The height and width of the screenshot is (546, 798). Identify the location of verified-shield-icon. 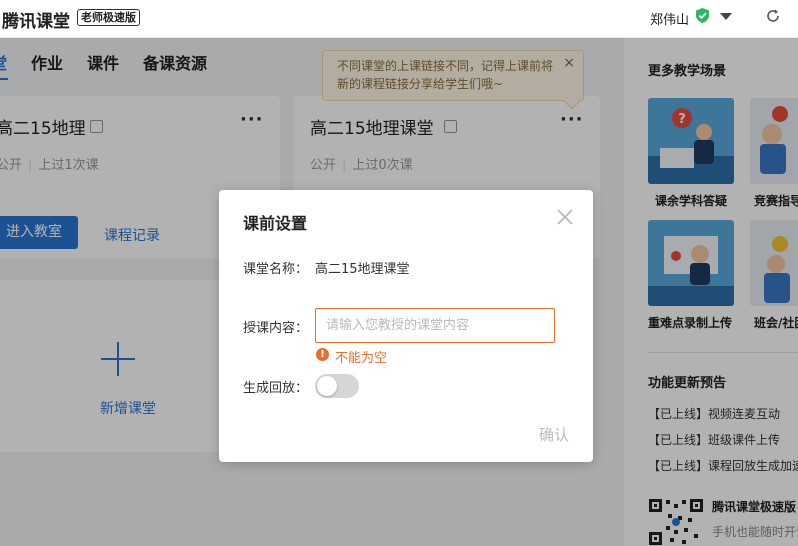
(702, 15).